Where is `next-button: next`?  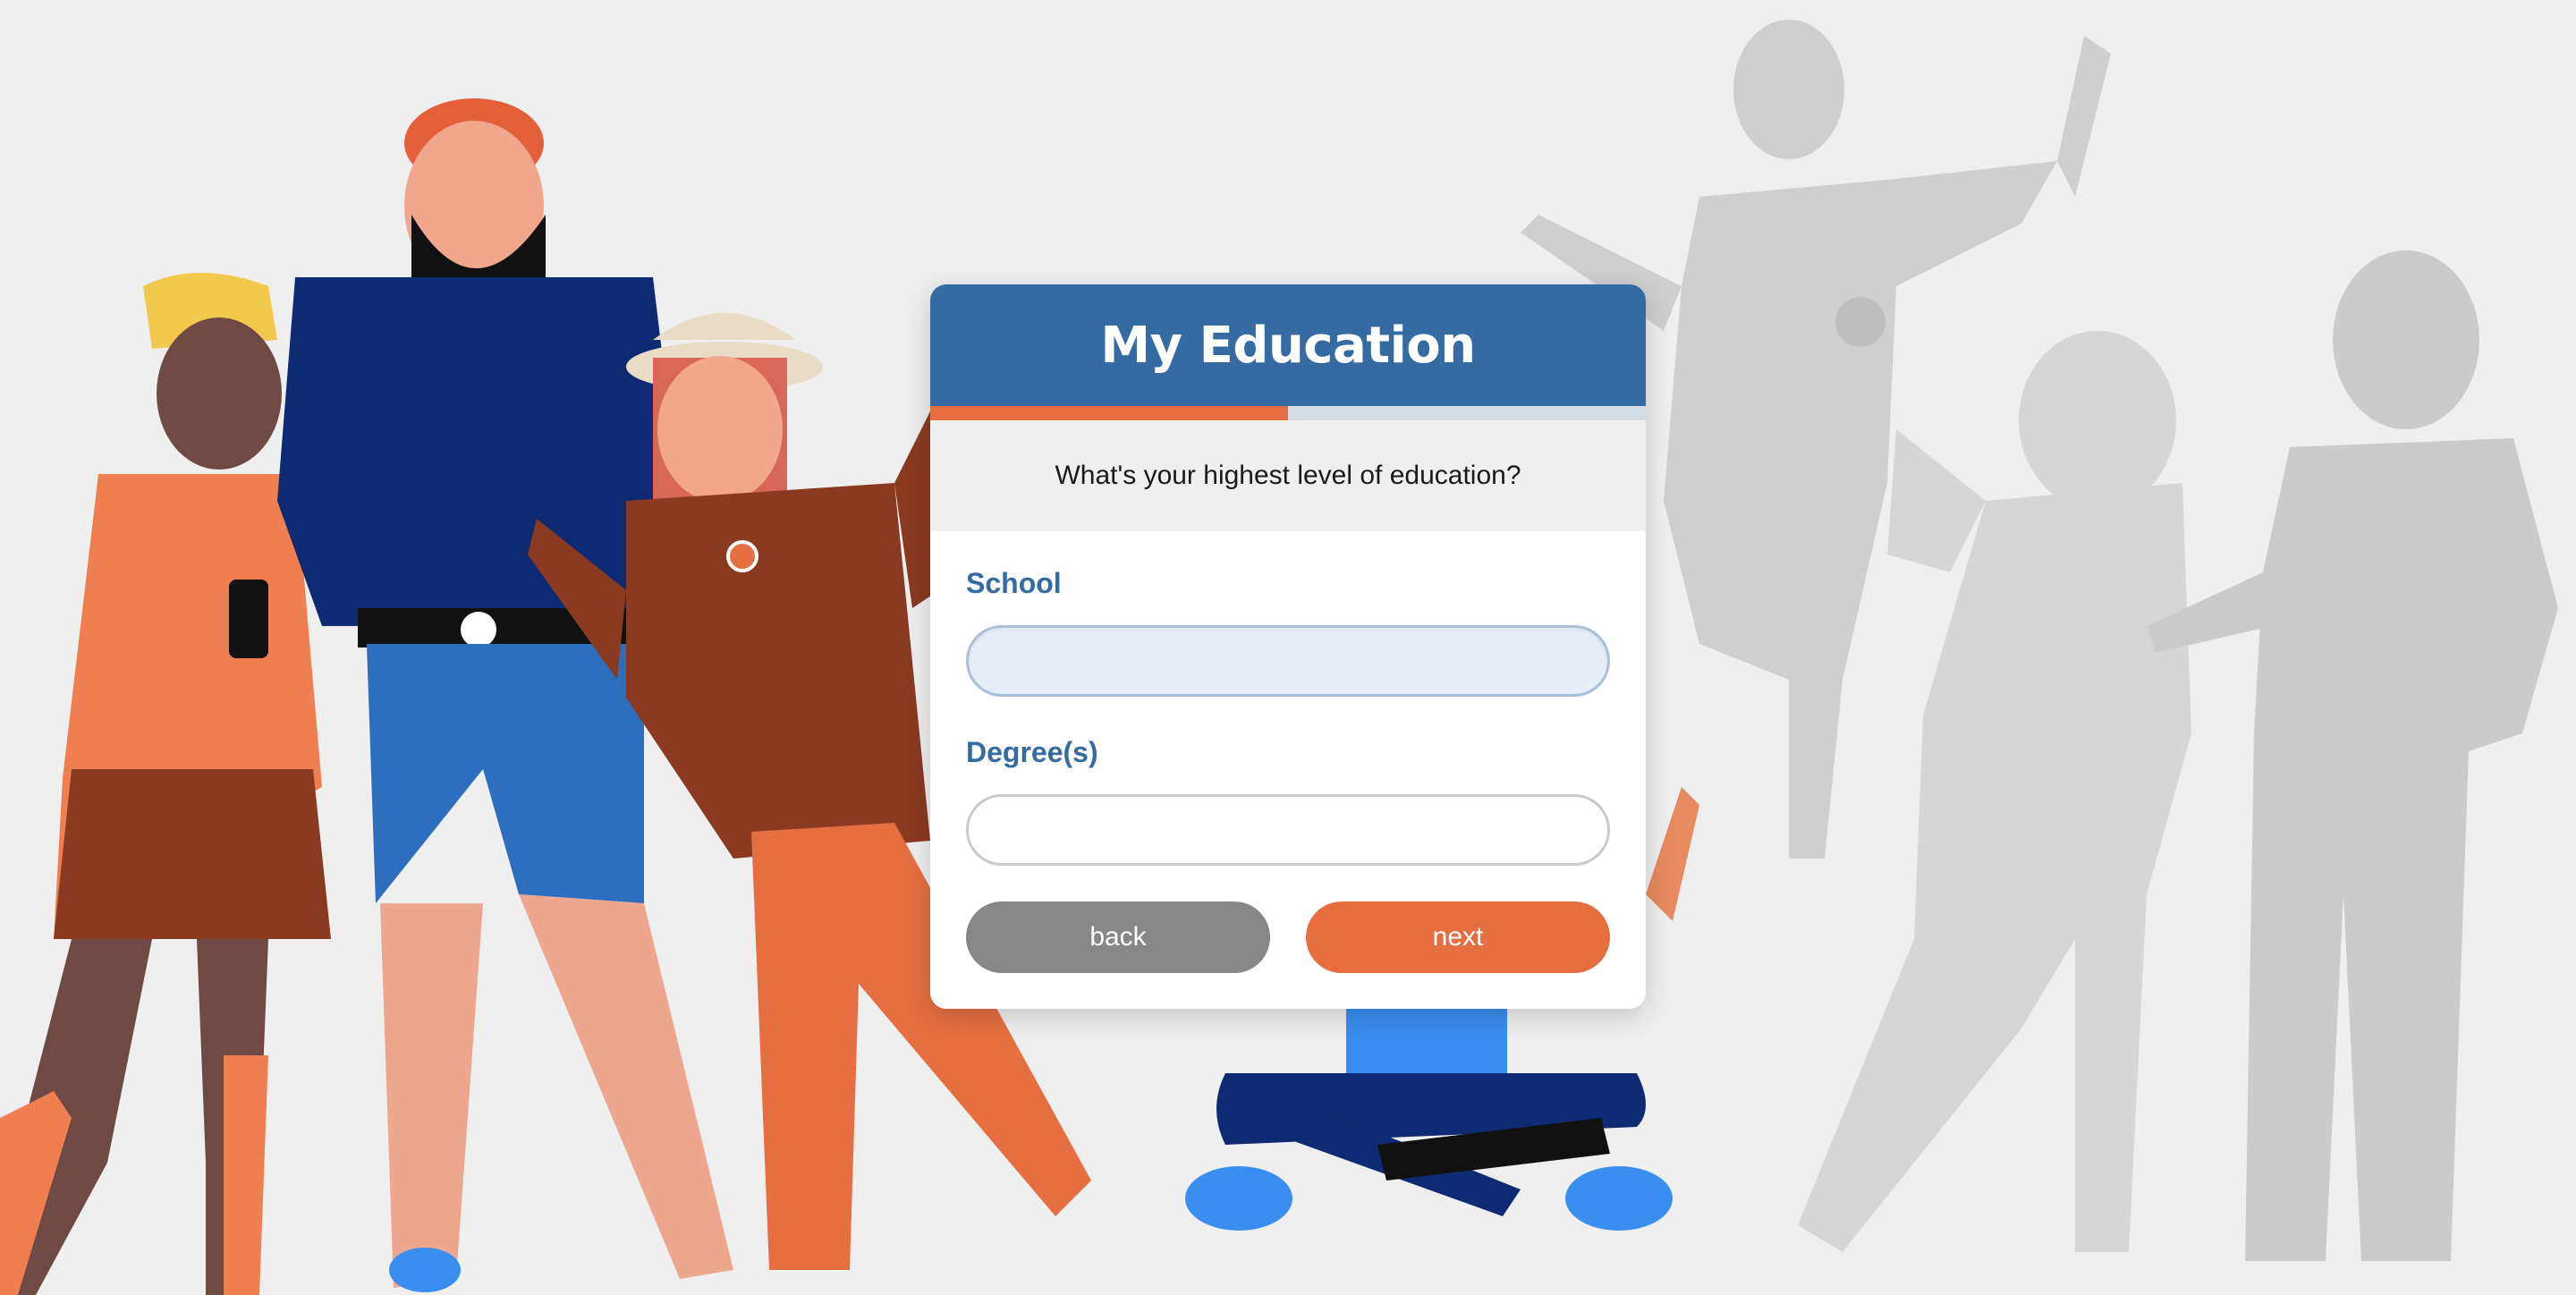
next-button: next is located at coordinates (1458, 937).